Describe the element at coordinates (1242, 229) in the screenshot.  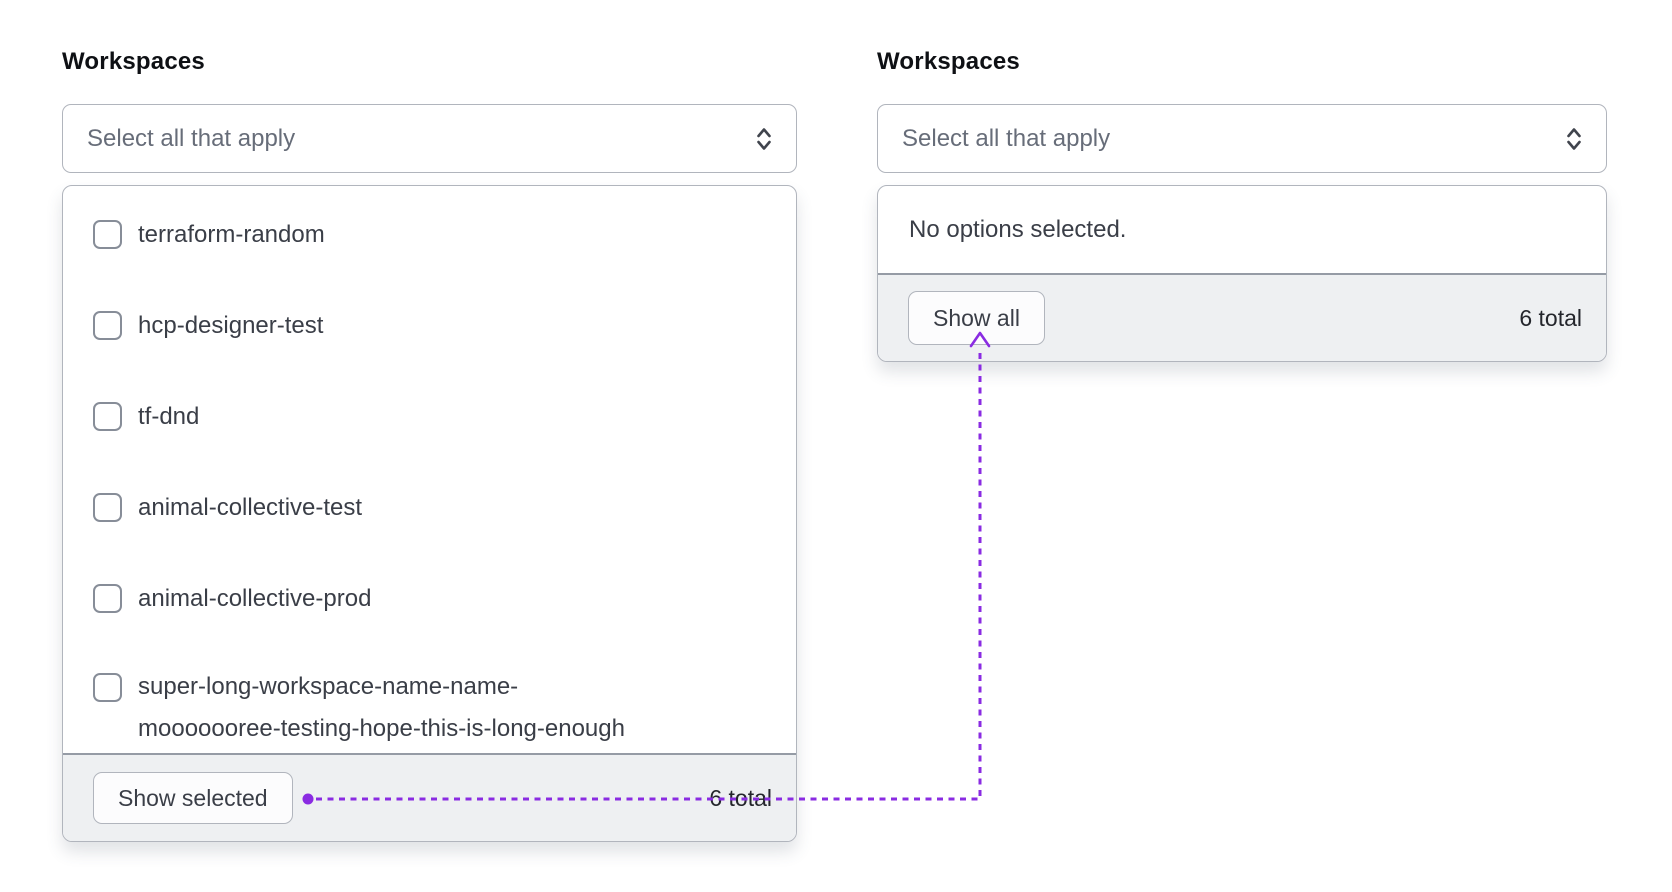
I see `summary-body: No options selected.` at that location.